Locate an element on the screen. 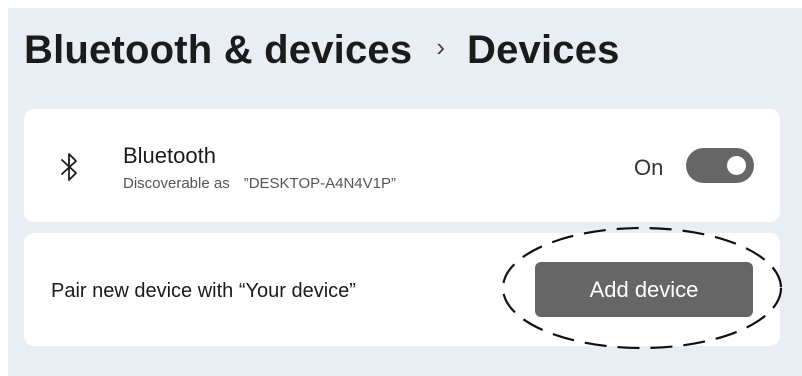 This screenshot has width=802, height=376. discoverable-text: Discoverable as ”DESKTOP-A4N4V1P” is located at coordinates (259, 183).